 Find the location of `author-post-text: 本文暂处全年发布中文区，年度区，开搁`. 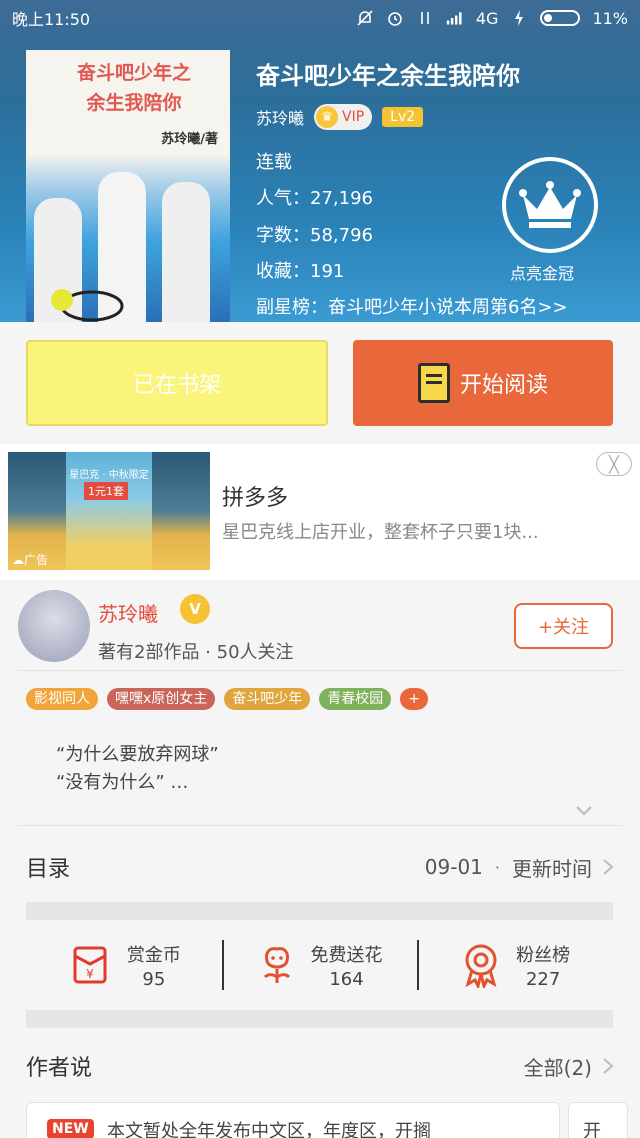

author-post-text: 本文暂处全年发布中文区，年度区，开搁 is located at coordinates (269, 1129).